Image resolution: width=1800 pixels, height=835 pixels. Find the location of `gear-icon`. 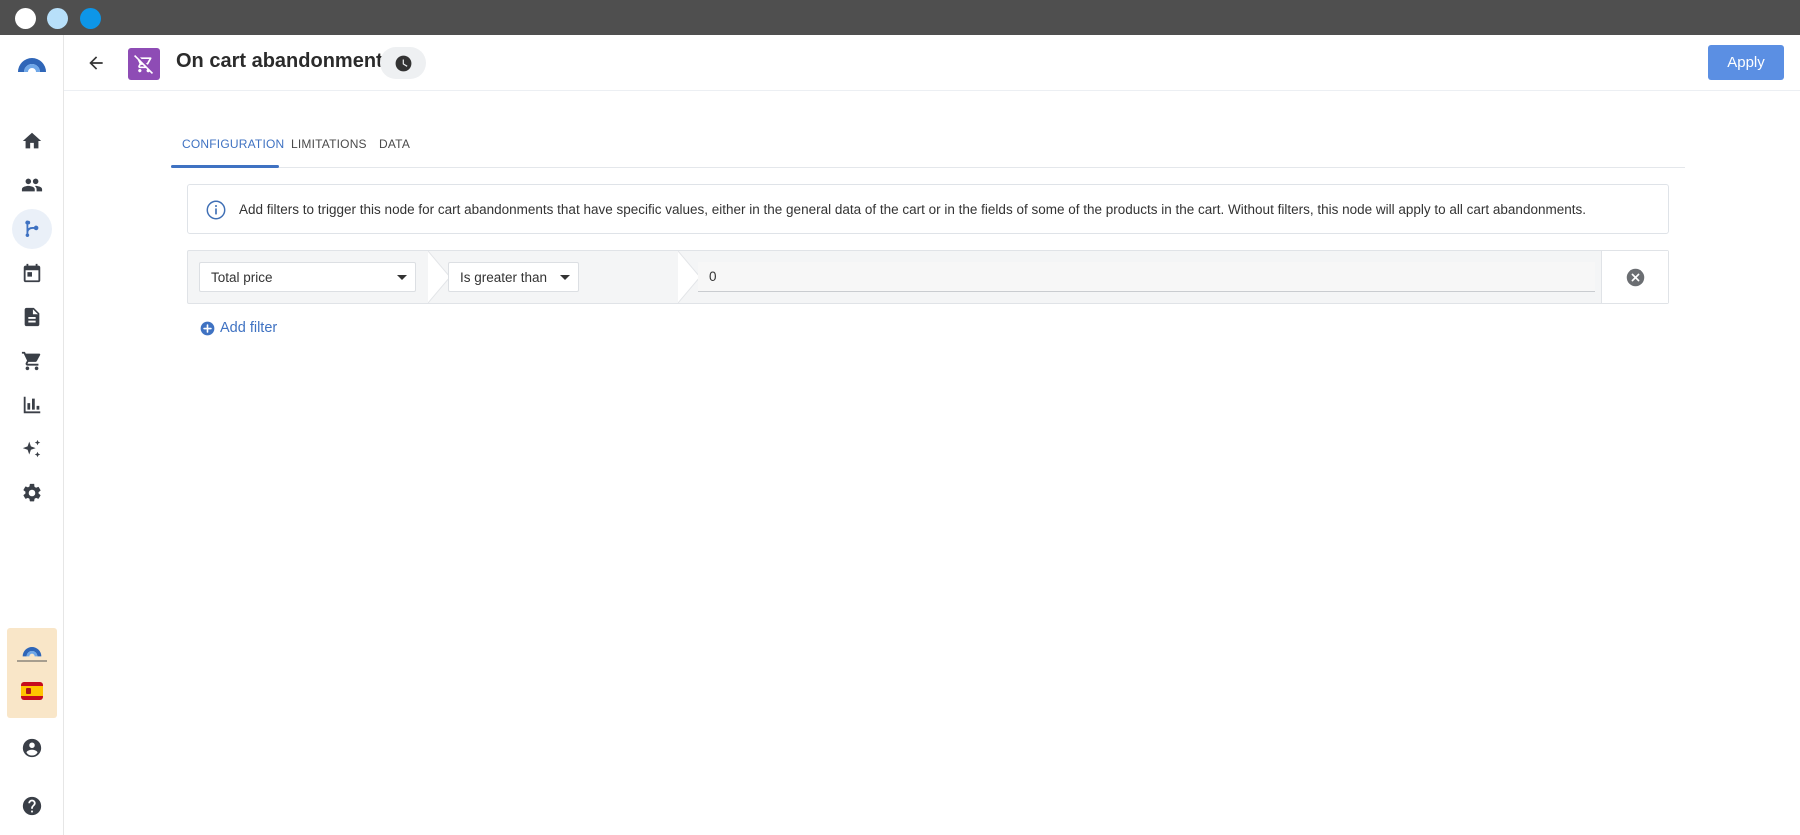

gear-icon is located at coordinates (32, 492).